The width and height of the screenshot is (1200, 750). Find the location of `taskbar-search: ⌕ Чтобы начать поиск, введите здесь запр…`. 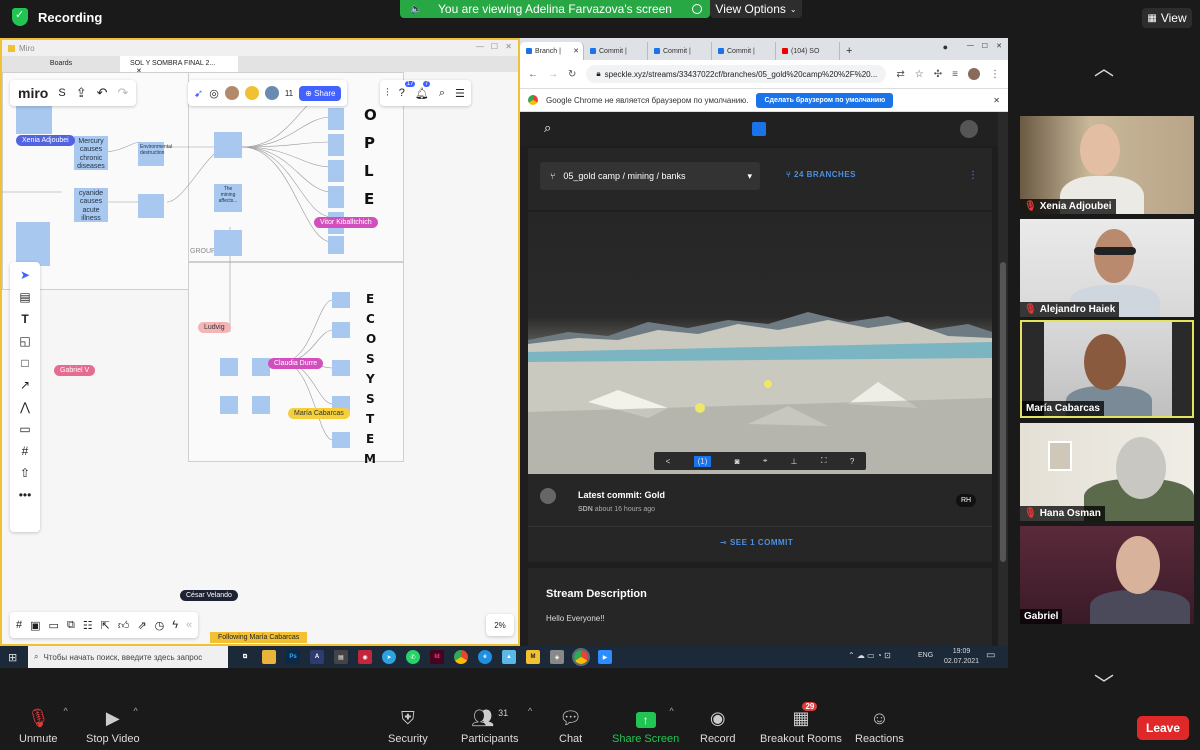

taskbar-search: ⌕ Чтобы начать поиск, введите здесь запр… is located at coordinates (128, 657).